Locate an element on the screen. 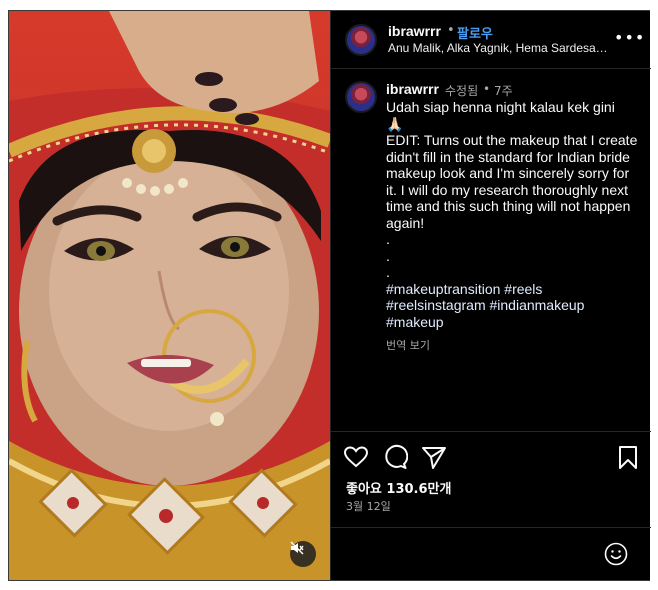 The image size is (658, 590). post-date: 3월 12일 is located at coordinates (368, 506).